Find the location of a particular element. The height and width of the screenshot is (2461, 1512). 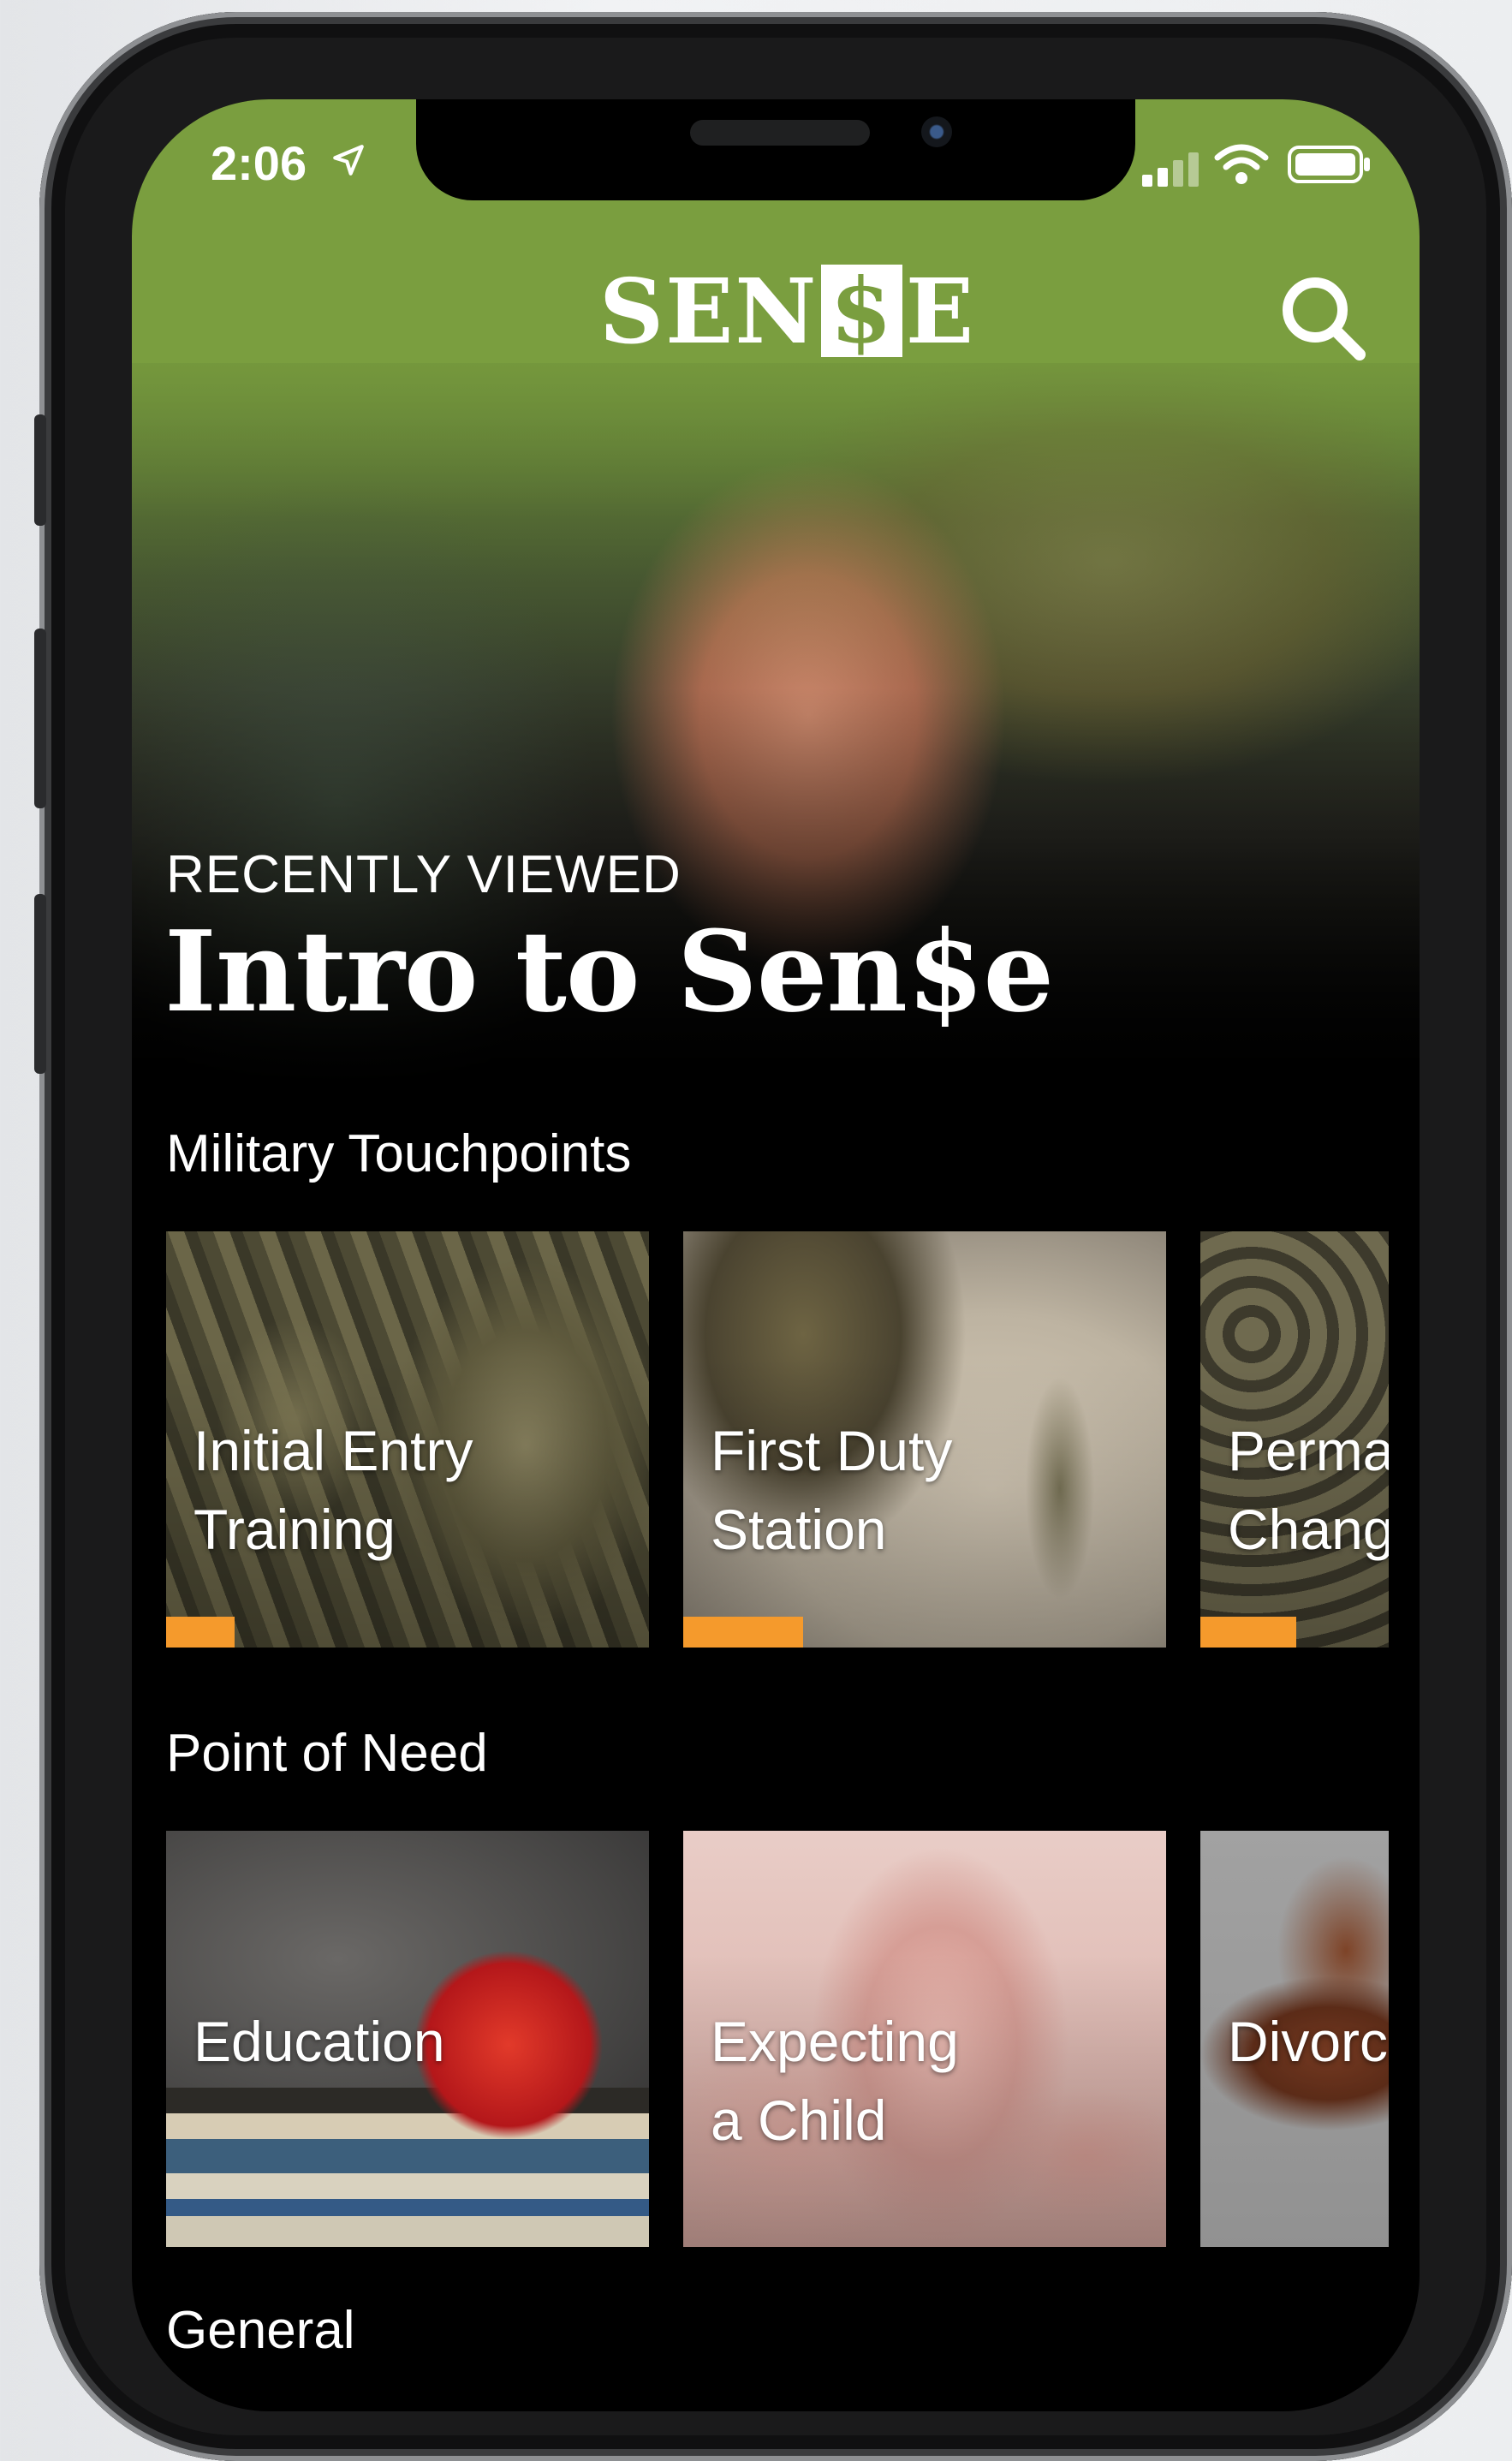

card-label: Divorc is located at coordinates (1308, 2041).